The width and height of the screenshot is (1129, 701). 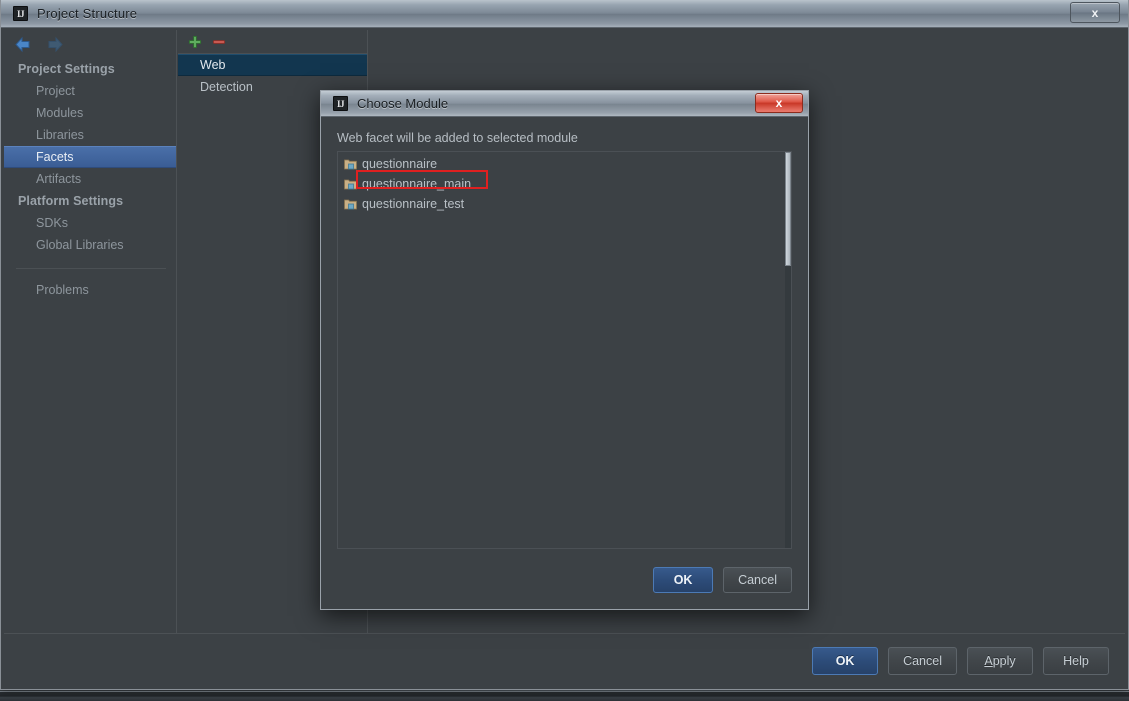 I want to click on facet-toolbar, so click(x=272, y=42).